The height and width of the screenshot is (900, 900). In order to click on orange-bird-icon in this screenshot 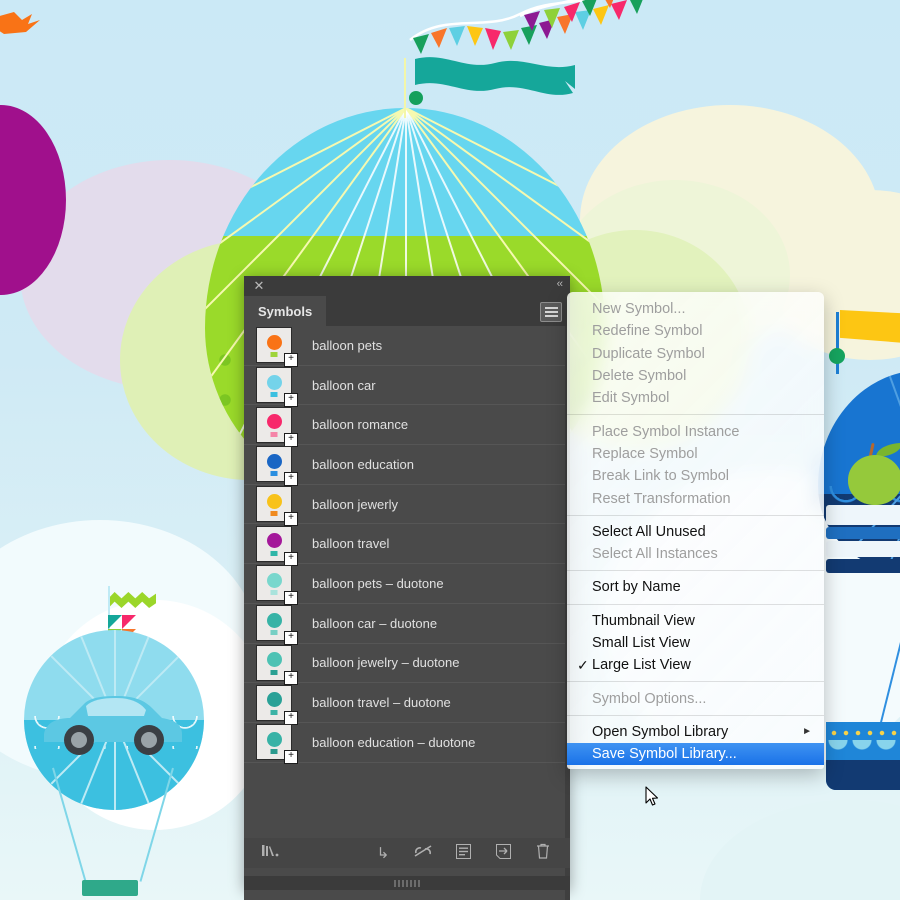, I will do `click(20, 23)`.